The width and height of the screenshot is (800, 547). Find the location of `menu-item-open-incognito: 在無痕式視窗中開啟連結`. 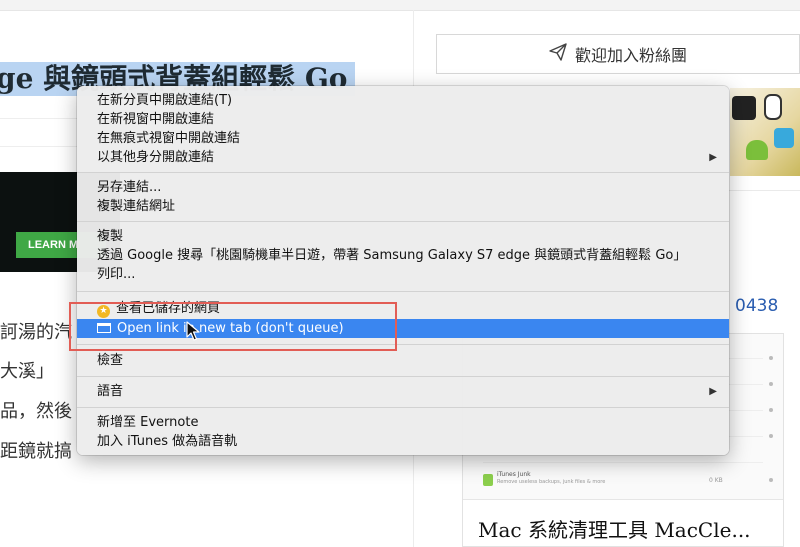

menu-item-open-incognito: 在無痕式視窗中開啟連結 is located at coordinates (403, 138).